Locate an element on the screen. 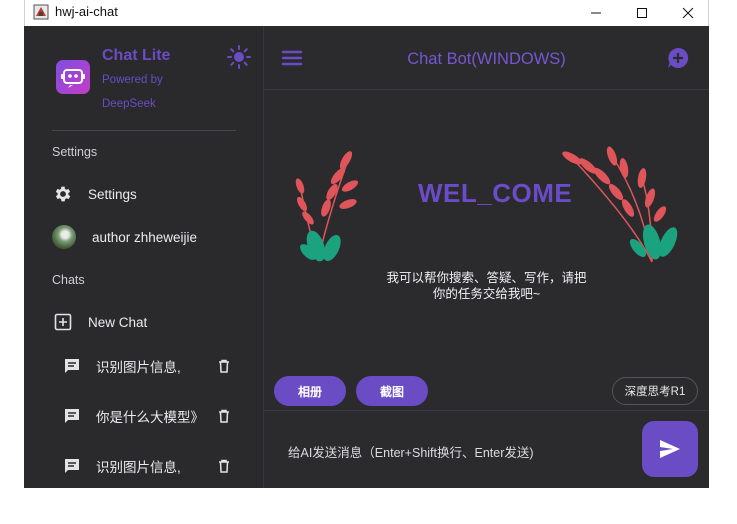 This screenshot has height=524, width=737. page-title: Chat Bot(WINDOWS) is located at coordinates (486, 59).